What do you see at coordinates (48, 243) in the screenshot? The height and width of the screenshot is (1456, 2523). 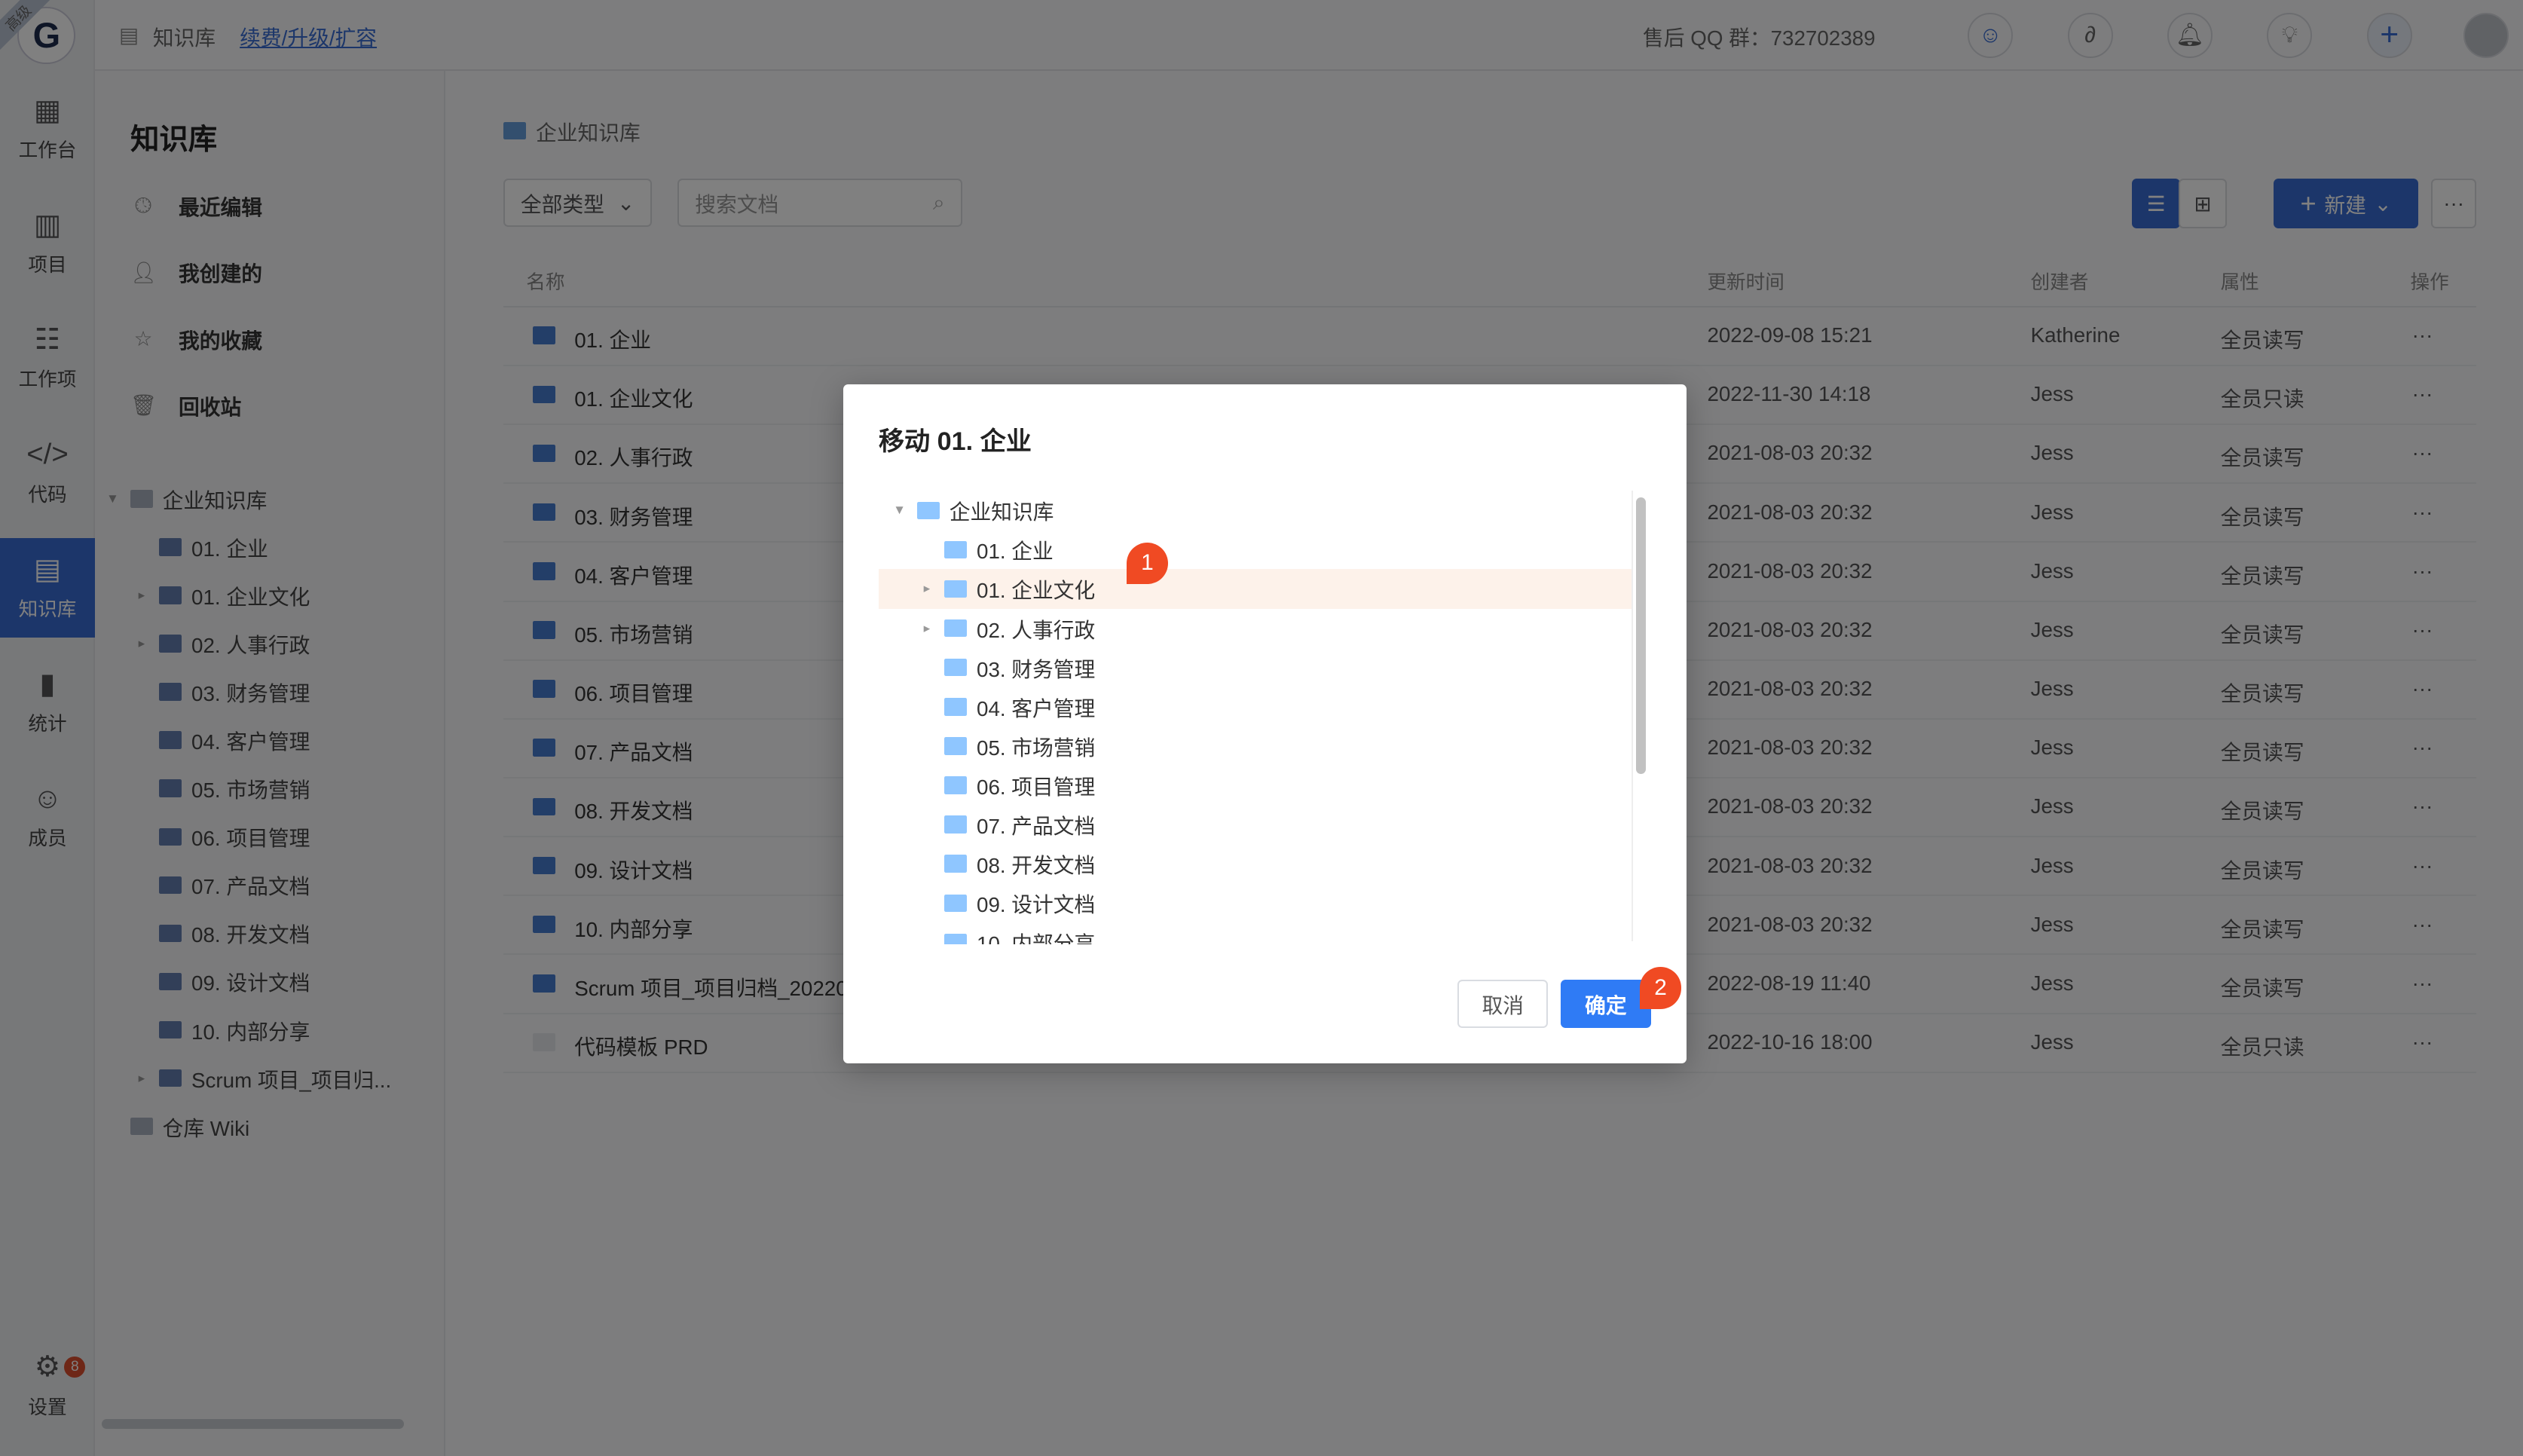 I see `rail-item-1: ▥ 项目` at bounding box center [48, 243].